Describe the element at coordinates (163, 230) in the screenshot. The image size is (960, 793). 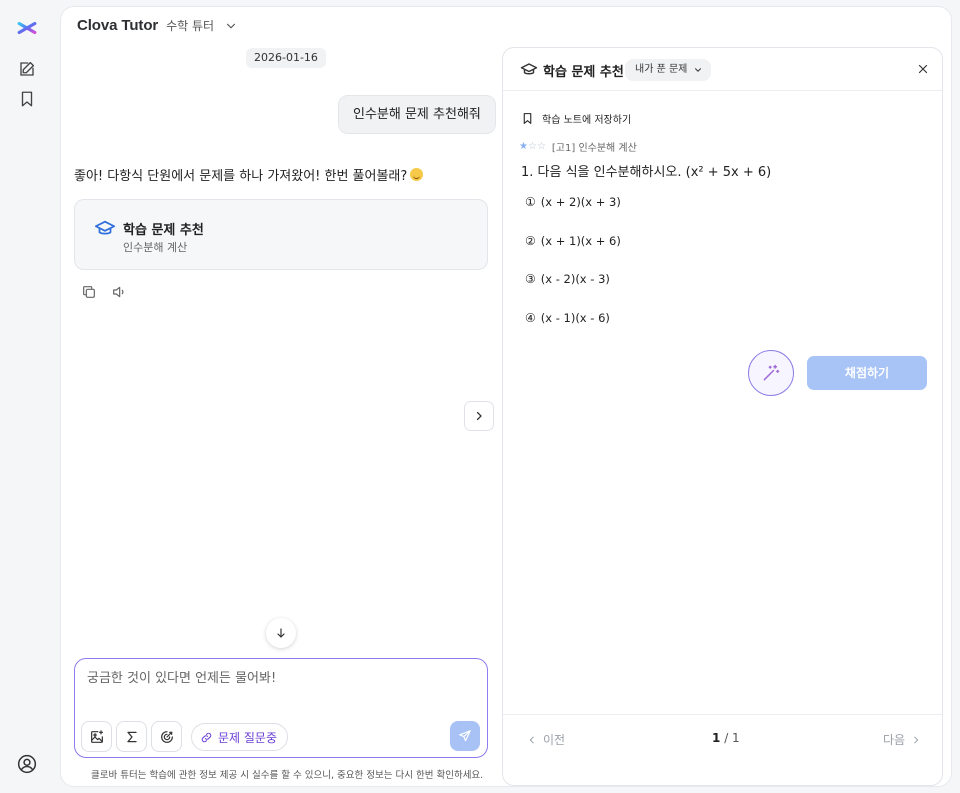
I see `card-title: 학습 문제 추천` at that location.